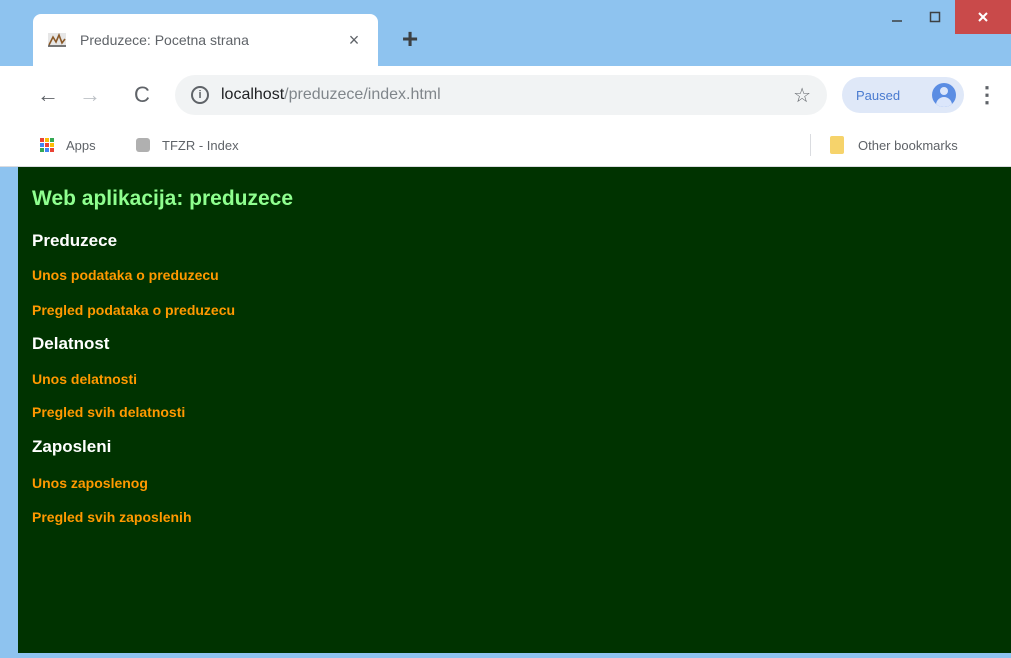 This screenshot has height=658, width=1011. Describe the element at coordinates (90, 95) in the screenshot. I see `forward-button: →` at that location.